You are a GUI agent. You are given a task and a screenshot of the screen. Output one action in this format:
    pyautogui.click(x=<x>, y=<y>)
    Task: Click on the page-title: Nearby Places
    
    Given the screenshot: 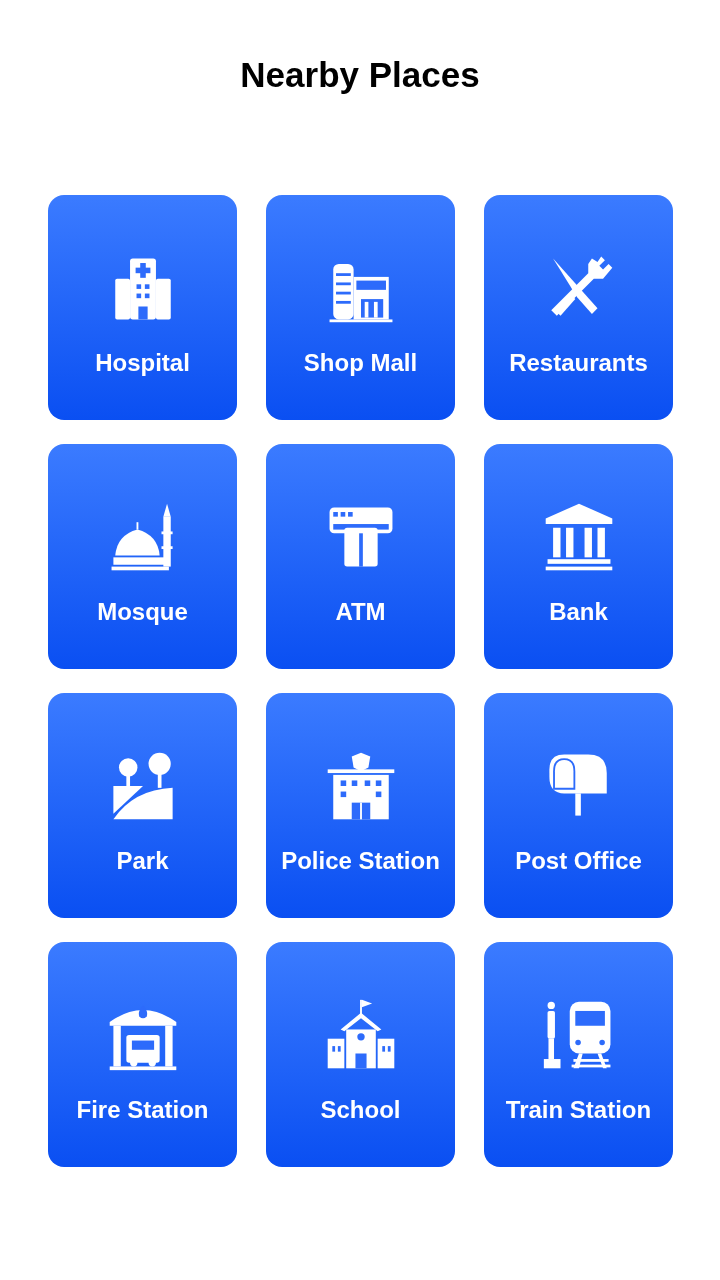 What is the action you would take?
    pyautogui.click(x=360, y=75)
    